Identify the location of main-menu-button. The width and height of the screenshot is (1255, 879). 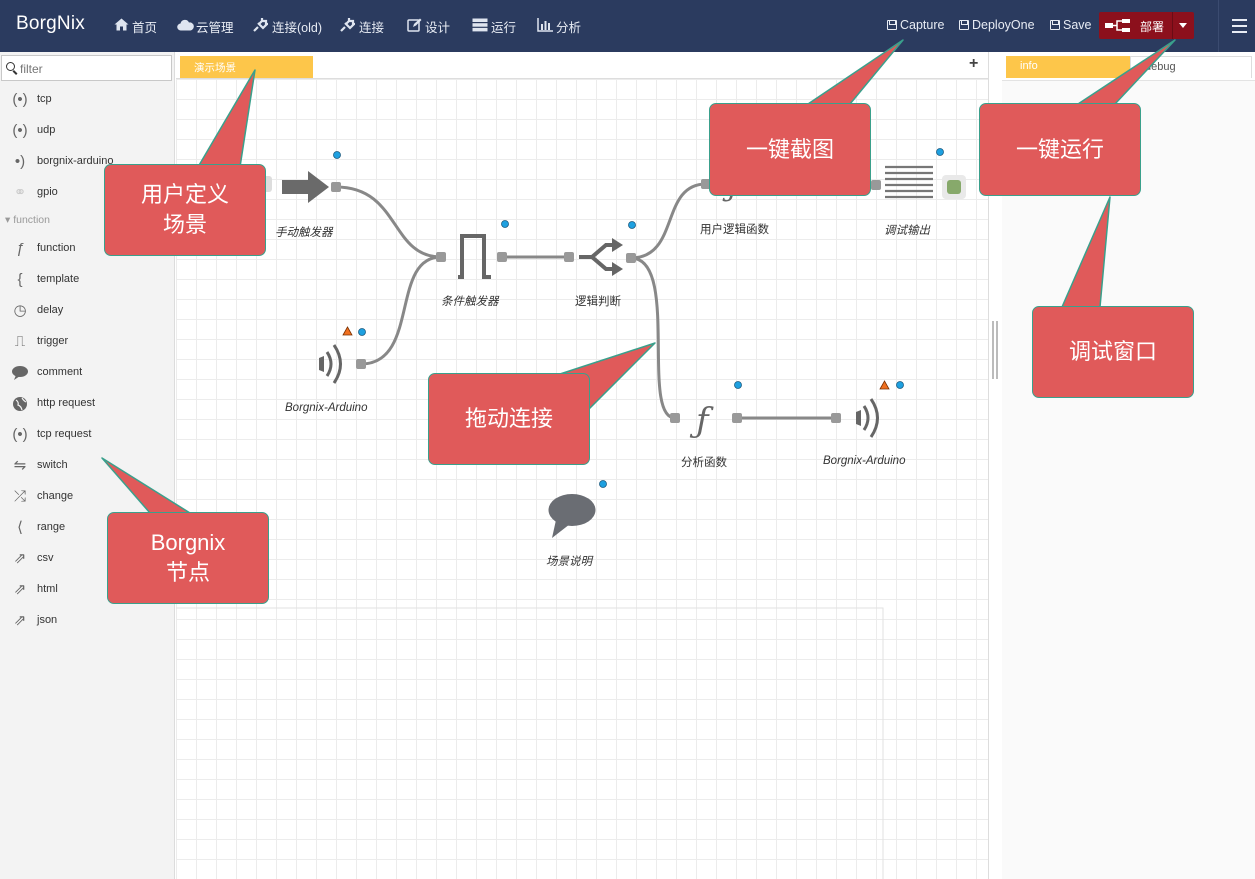
(1236, 26).